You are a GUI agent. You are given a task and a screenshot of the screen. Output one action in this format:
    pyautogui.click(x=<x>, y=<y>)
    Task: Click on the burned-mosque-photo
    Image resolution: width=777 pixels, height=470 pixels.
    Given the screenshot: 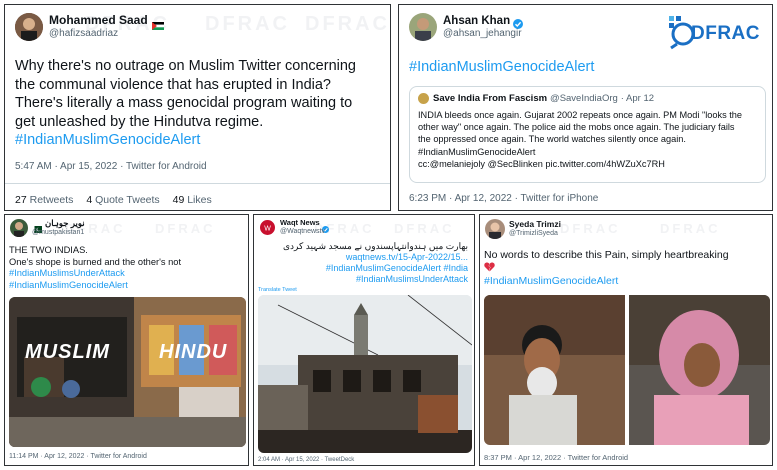 What is the action you would take?
    pyautogui.click(x=365, y=374)
    